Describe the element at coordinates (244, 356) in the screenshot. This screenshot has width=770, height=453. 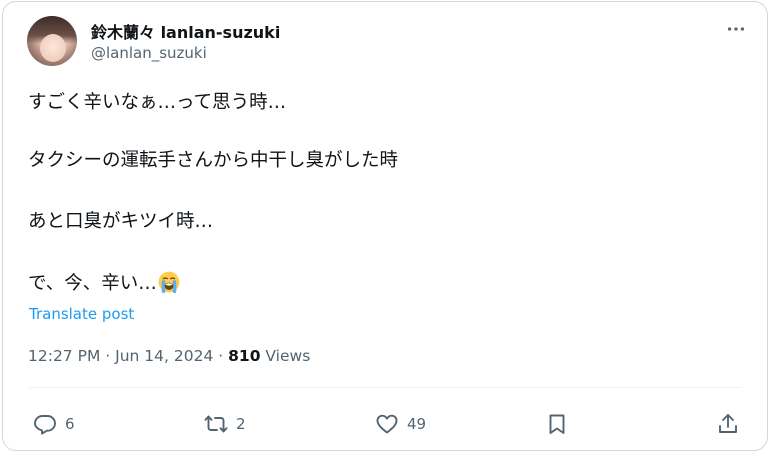
I see `views-count: 810` at that location.